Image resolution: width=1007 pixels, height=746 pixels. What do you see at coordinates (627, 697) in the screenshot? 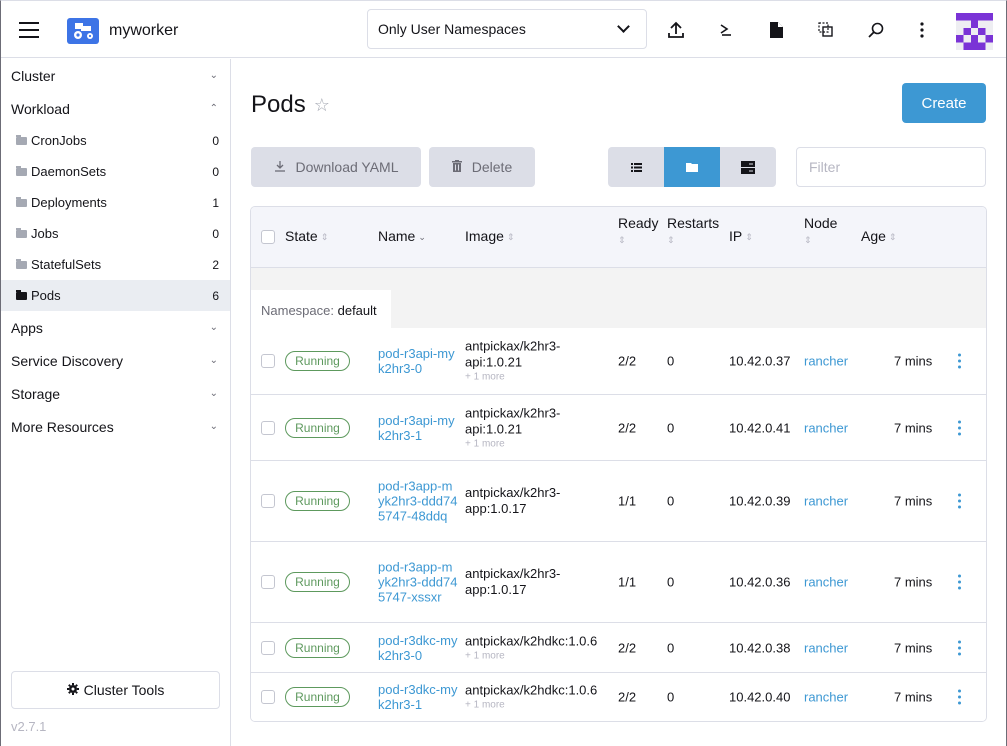
I see `ready-count: 2/2` at bounding box center [627, 697].